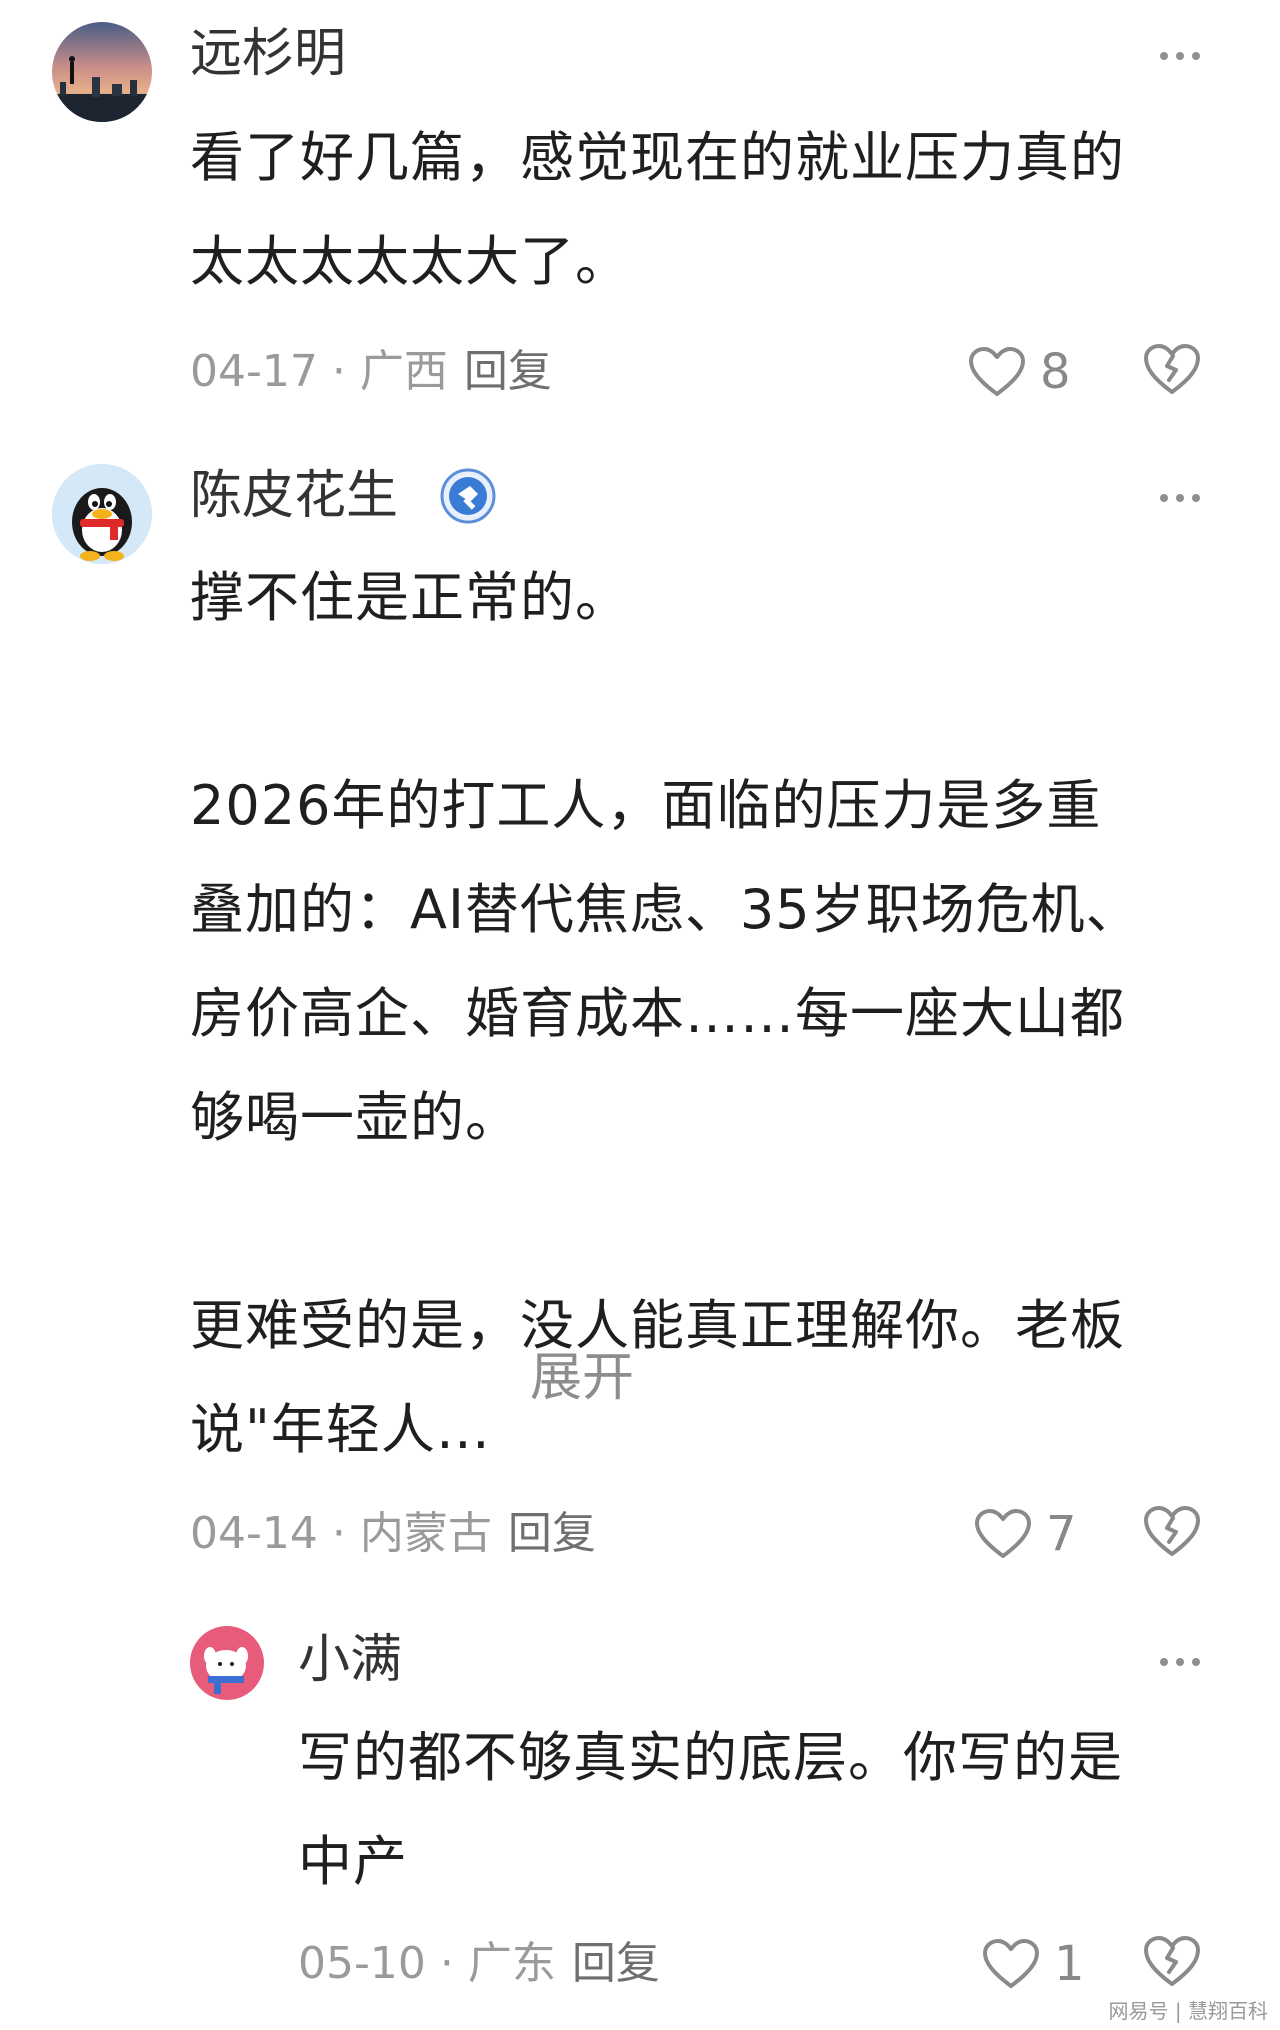 Image resolution: width=1280 pixels, height=2030 pixels. What do you see at coordinates (425, 1533) in the screenshot?
I see `comment-location: 内蒙古` at bounding box center [425, 1533].